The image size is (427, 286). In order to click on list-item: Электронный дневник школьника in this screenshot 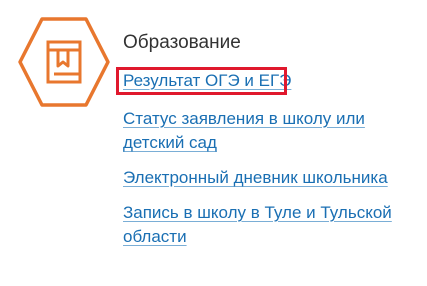, I will do `click(255, 178)`.